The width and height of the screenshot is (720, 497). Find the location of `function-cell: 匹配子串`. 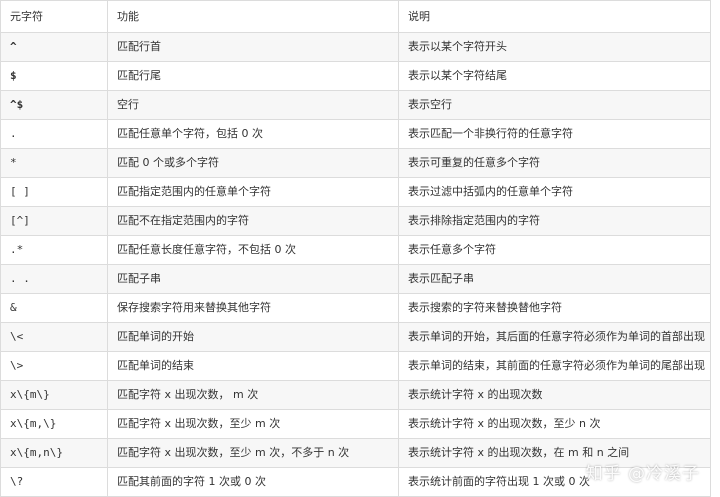

function-cell: 匹配子串 is located at coordinates (253, 279).